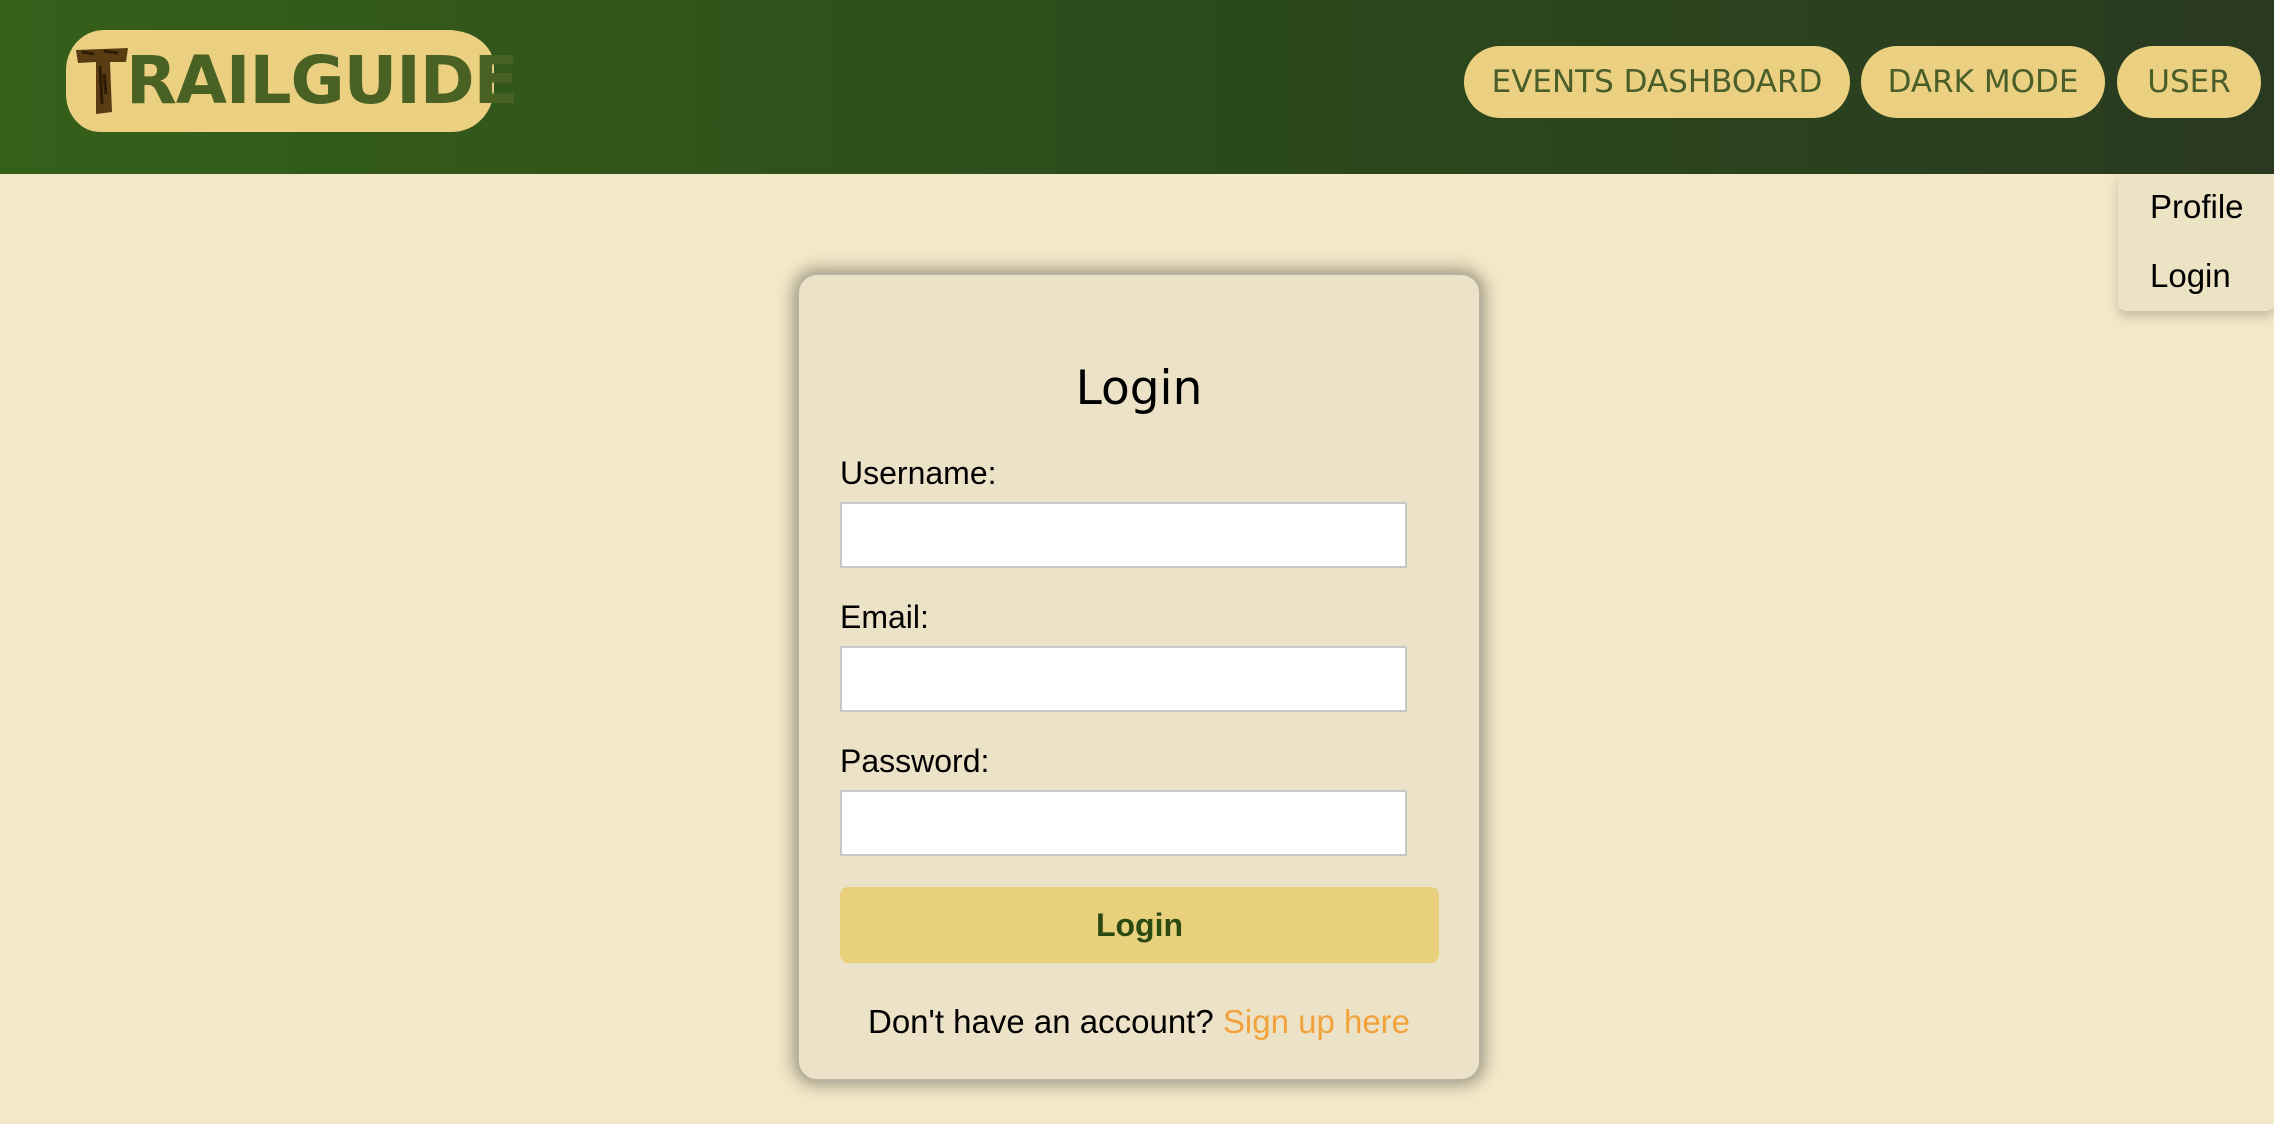  Describe the element at coordinates (918, 473) in the screenshot. I see `username-label: Username:` at that location.